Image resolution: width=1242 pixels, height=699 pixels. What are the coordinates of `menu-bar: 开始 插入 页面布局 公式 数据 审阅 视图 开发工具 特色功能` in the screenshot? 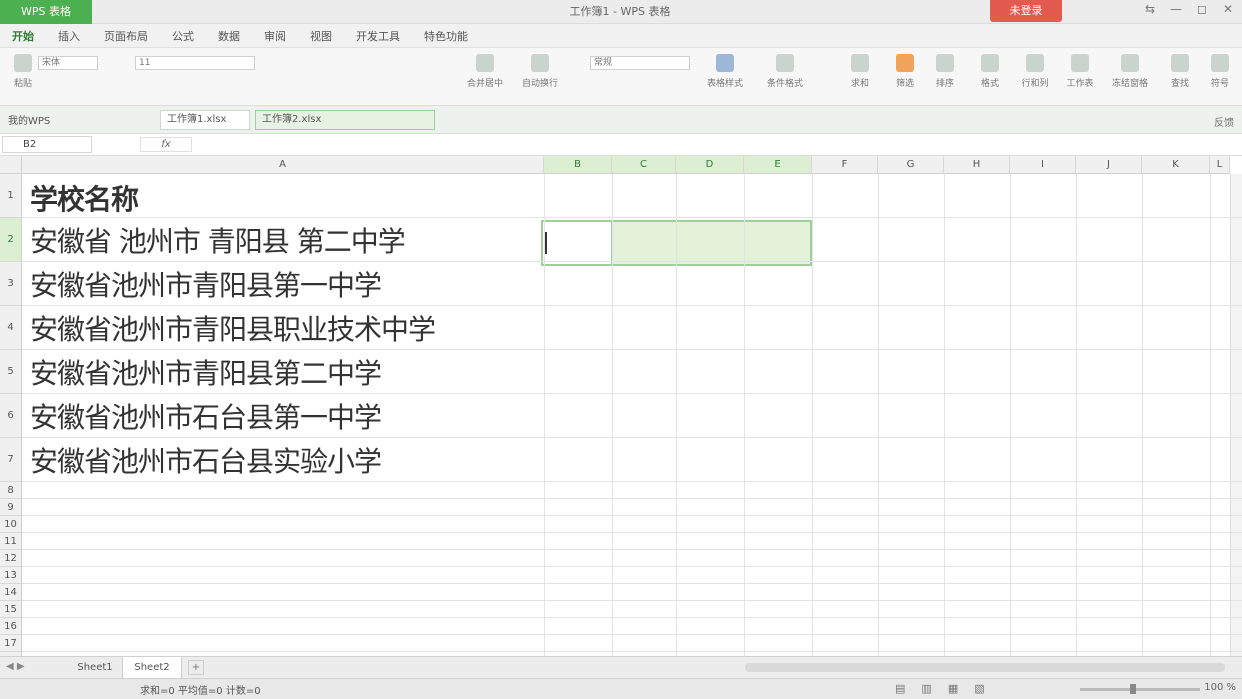 It's located at (621, 36).